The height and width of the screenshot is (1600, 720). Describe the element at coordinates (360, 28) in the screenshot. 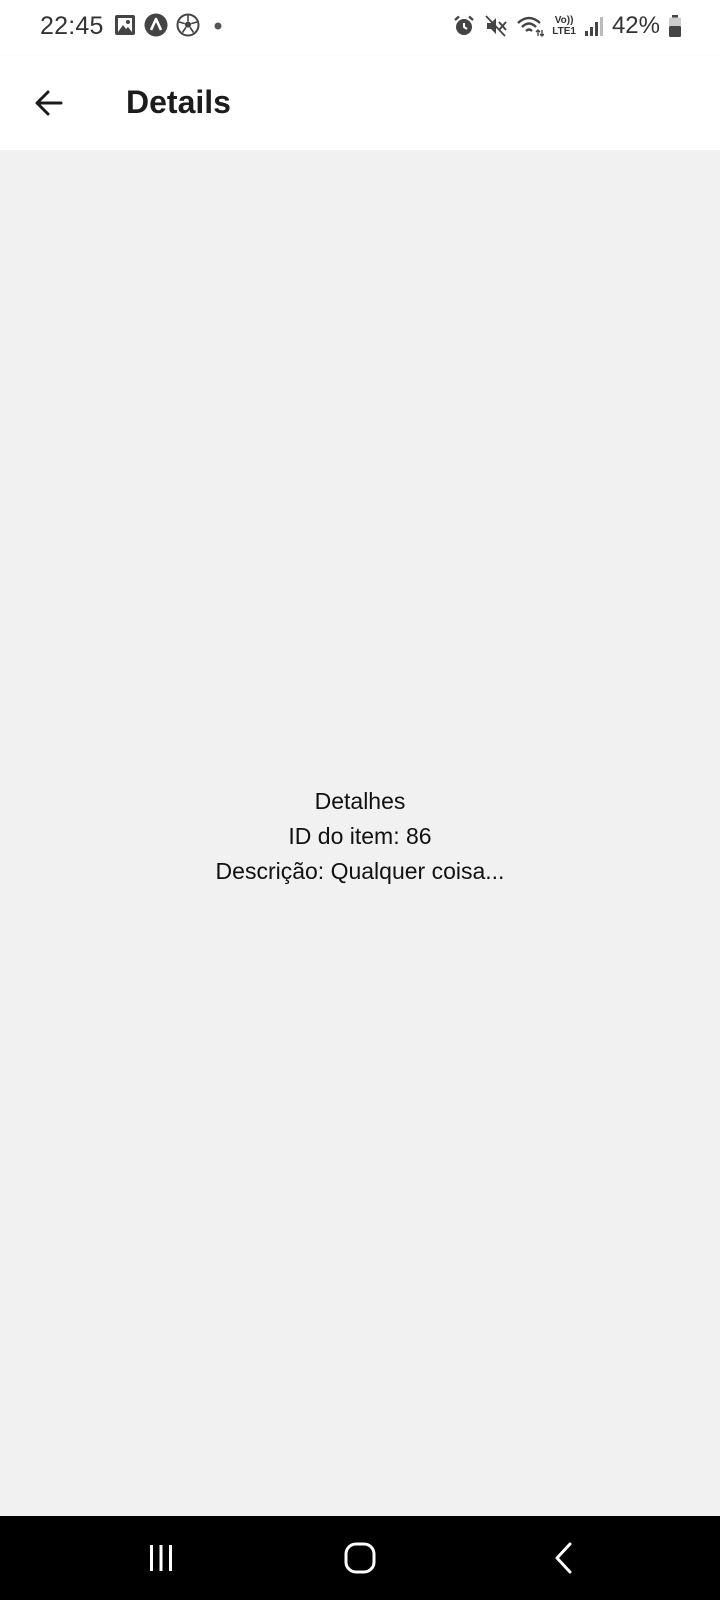

I see `status-bar: 22:45 Vo)) LTE1 42%` at that location.